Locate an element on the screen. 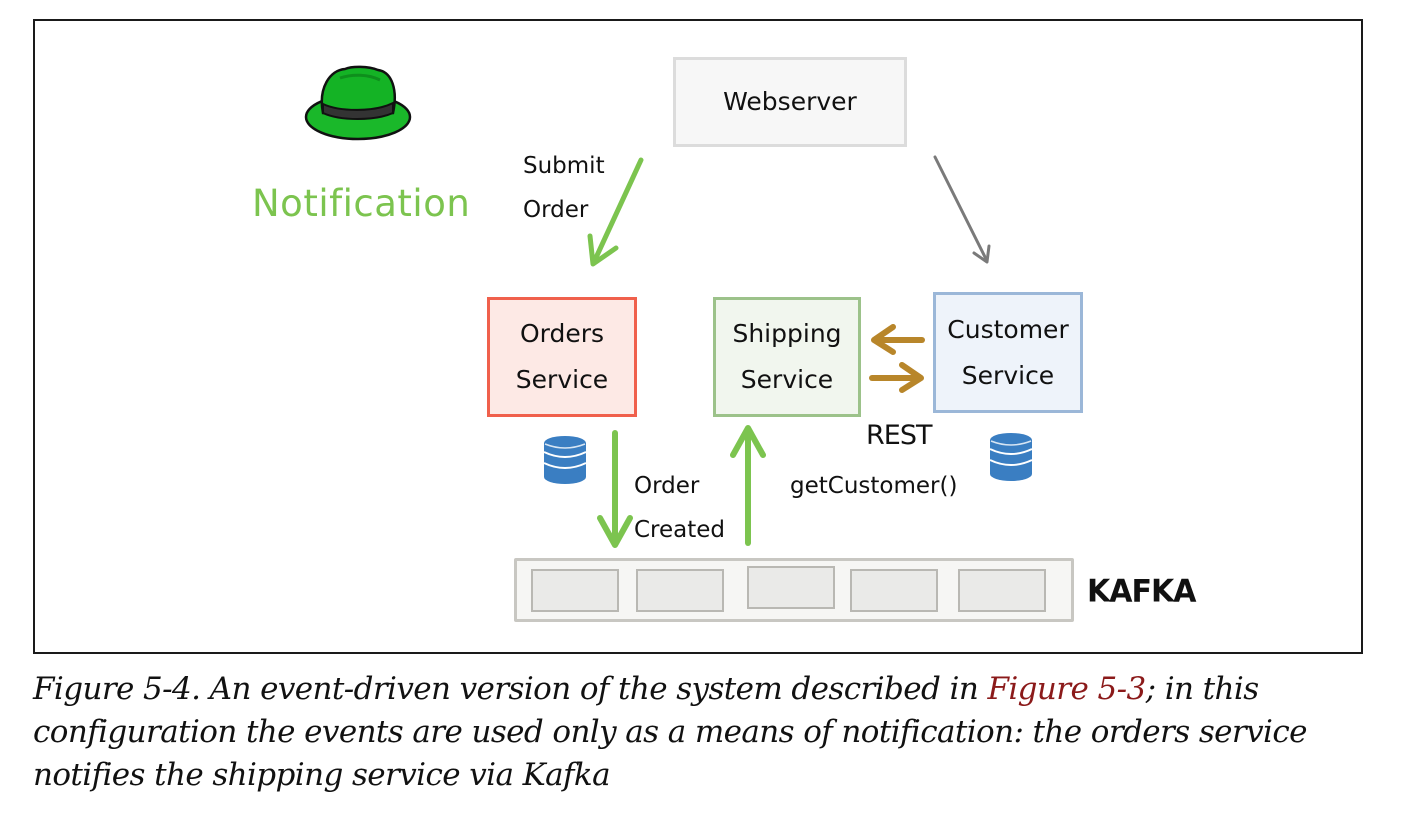  figure-reference-link: Figure 5-3 is located at coordinates (1066, 689).